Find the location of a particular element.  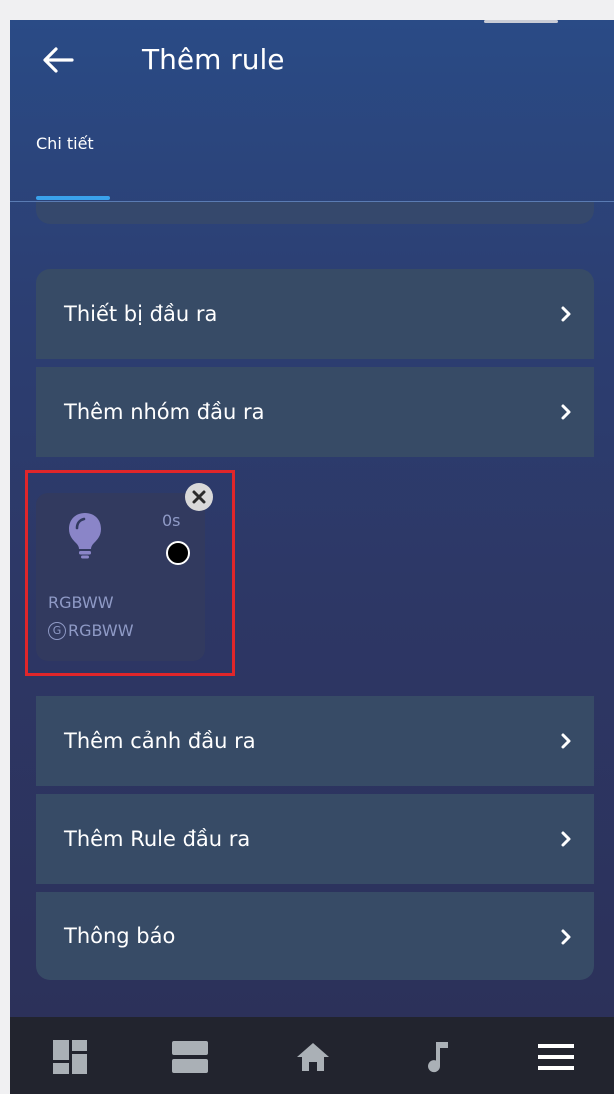

output-device-row: Thiết bị đầu ra is located at coordinates (315, 314).